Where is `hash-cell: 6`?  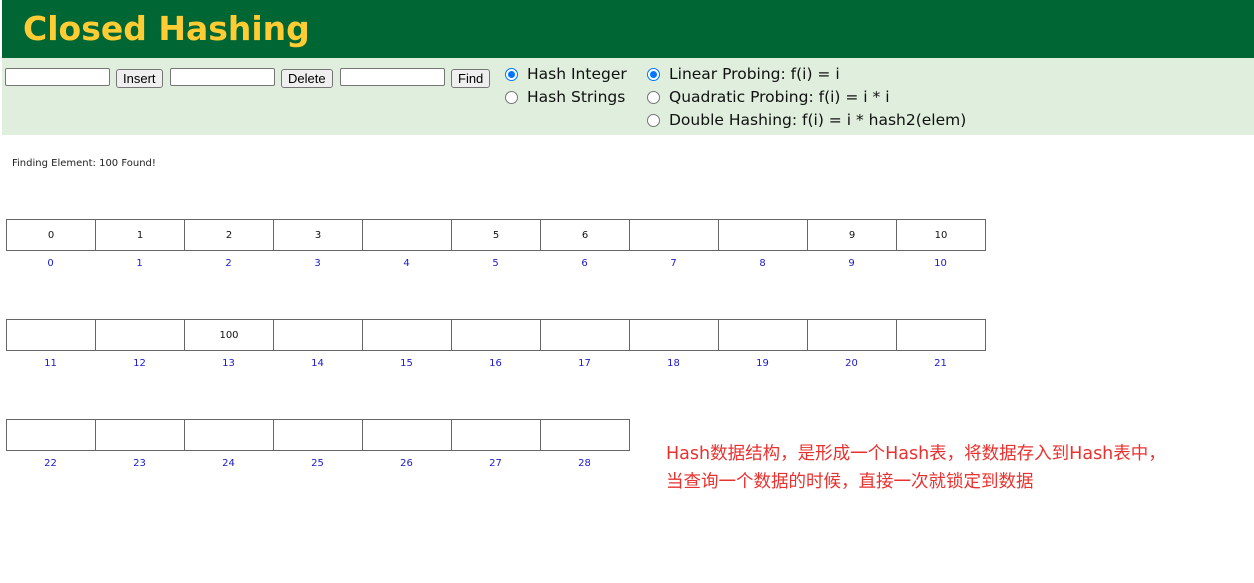
hash-cell: 6 is located at coordinates (585, 235).